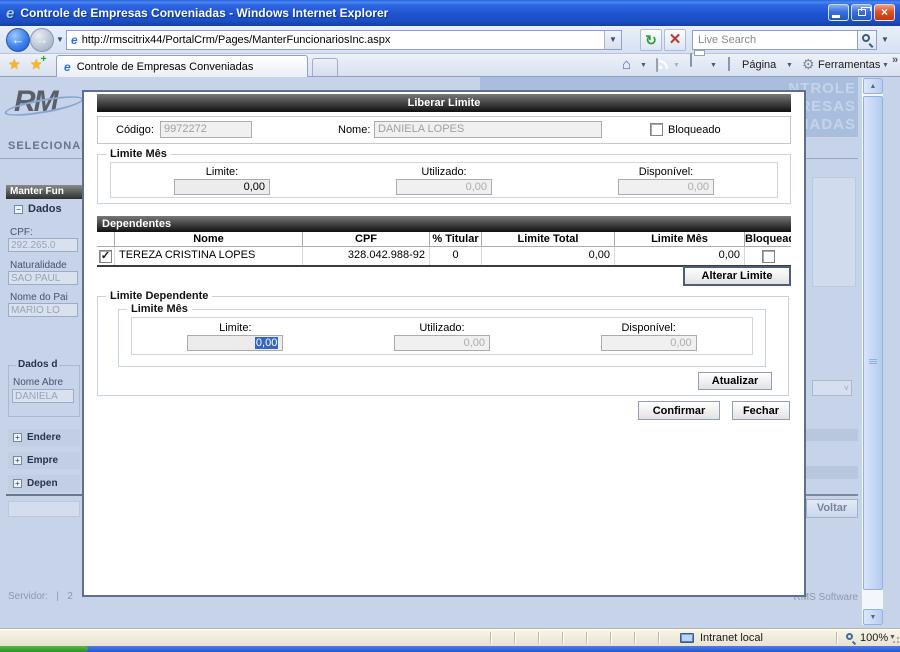  Describe the element at coordinates (222, 186) in the screenshot. I see `limite-input: 0,00` at that location.